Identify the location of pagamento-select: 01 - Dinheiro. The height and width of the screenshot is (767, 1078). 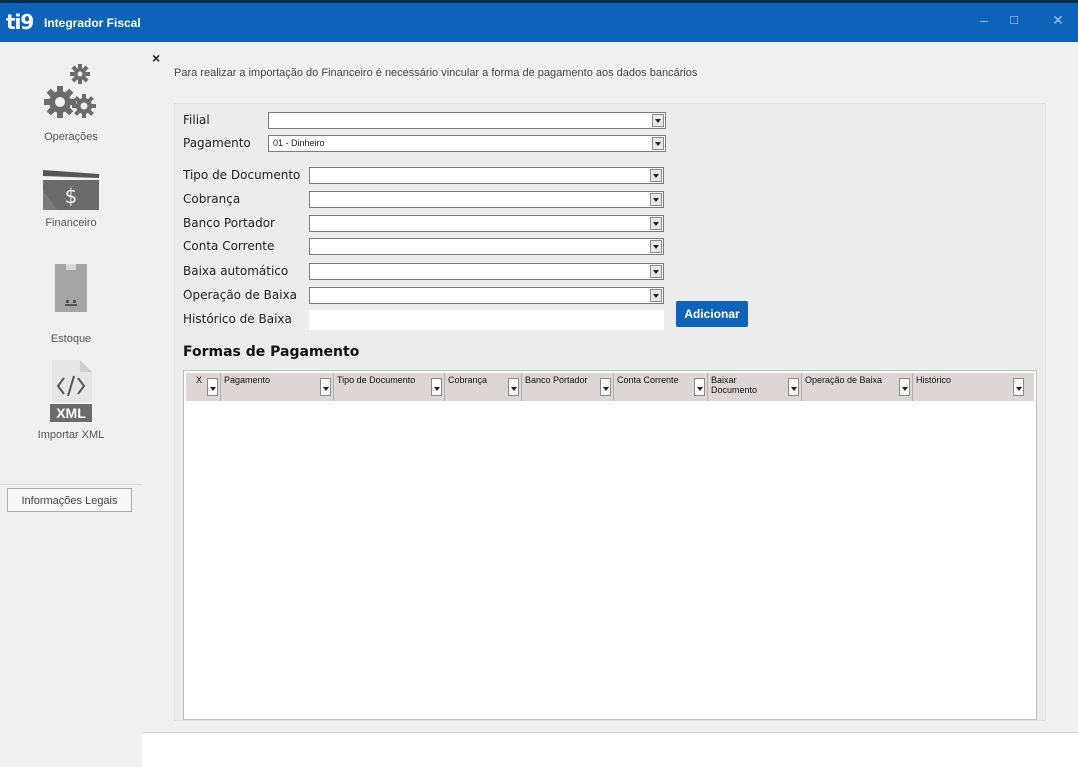
(467, 143).